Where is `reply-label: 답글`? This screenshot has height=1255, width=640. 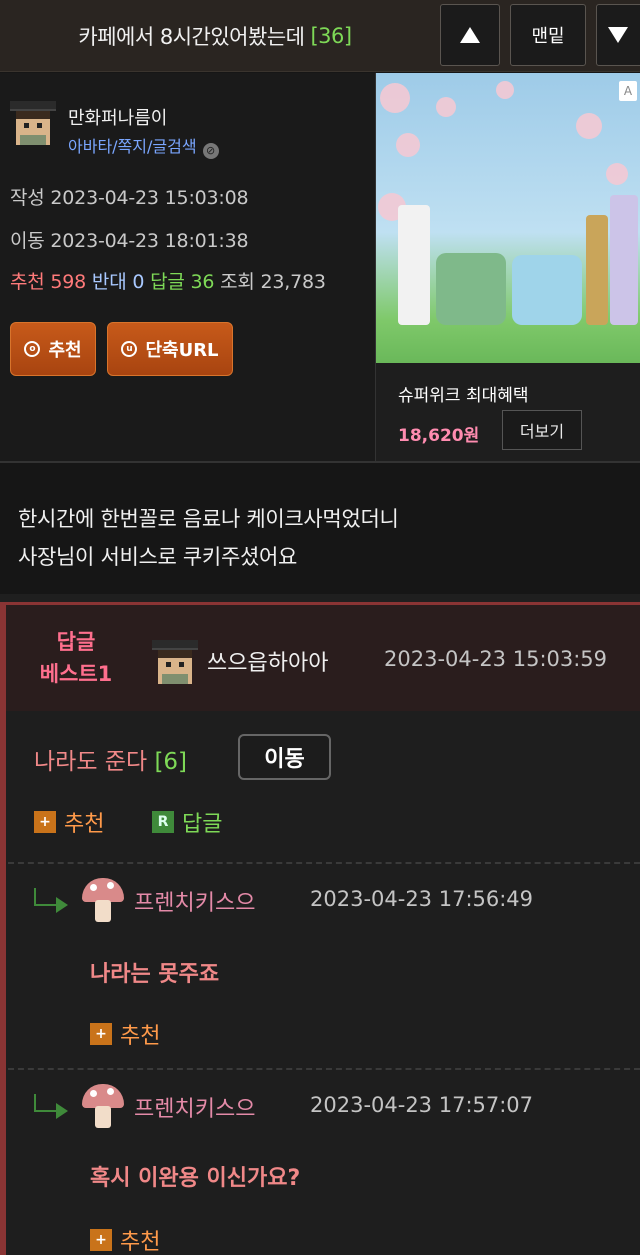 reply-label: 답글 is located at coordinates (167, 282).